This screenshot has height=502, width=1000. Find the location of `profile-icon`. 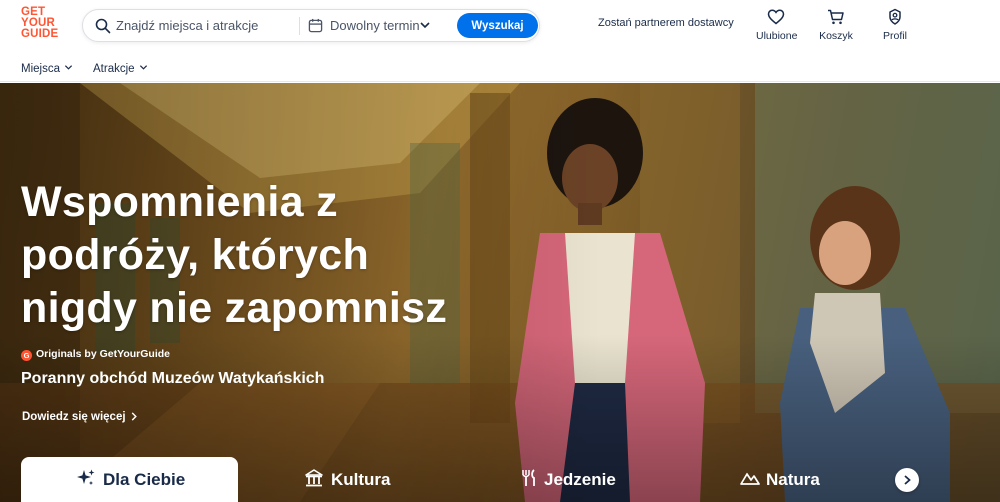

profile-icon is located at coordinates (895, 16).